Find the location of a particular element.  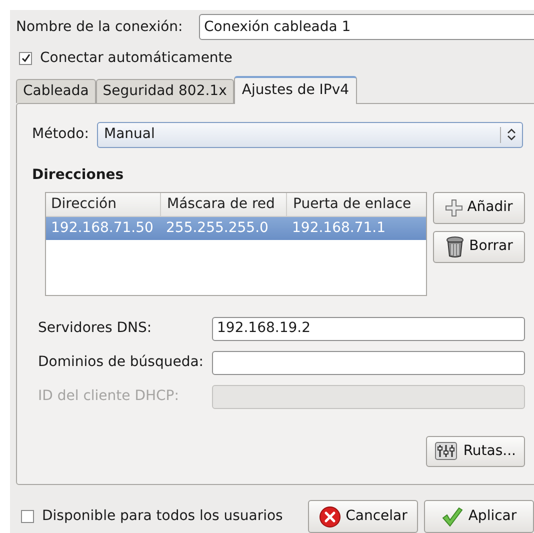

field-label: Nombre de la conexión: is located at coordinates (100, 27).